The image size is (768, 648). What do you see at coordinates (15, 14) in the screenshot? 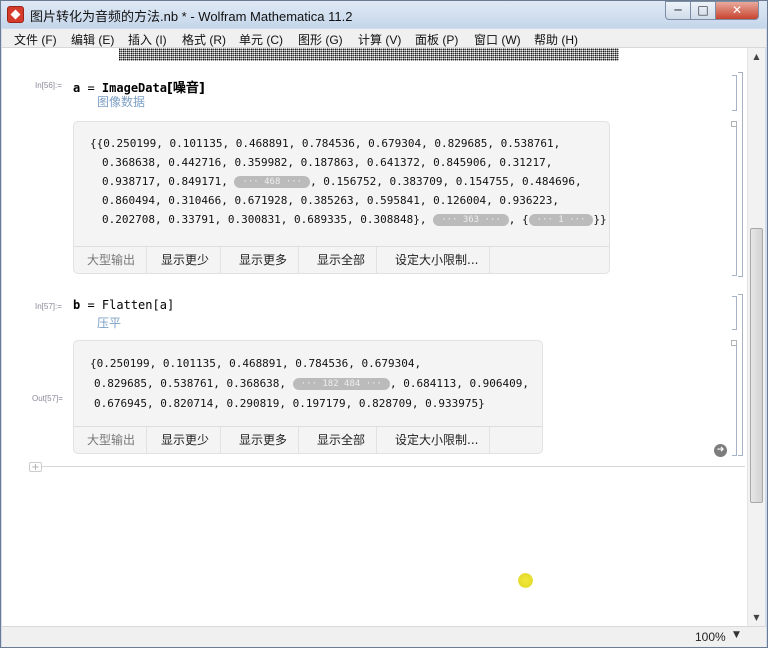
I see `mathematica-app-icon` at bounding box center [15, 14].